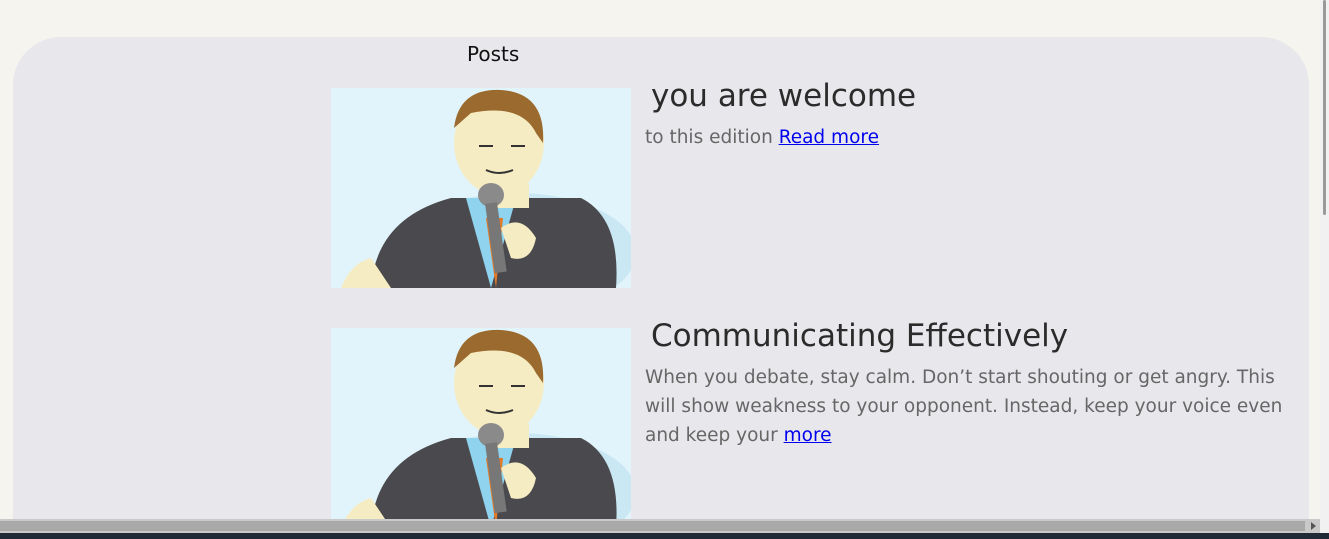 Image resolution: width=1329 pixels, height=539 pixels. I want to click on post-excerpt: to this edition Read more, so click(971, 137).